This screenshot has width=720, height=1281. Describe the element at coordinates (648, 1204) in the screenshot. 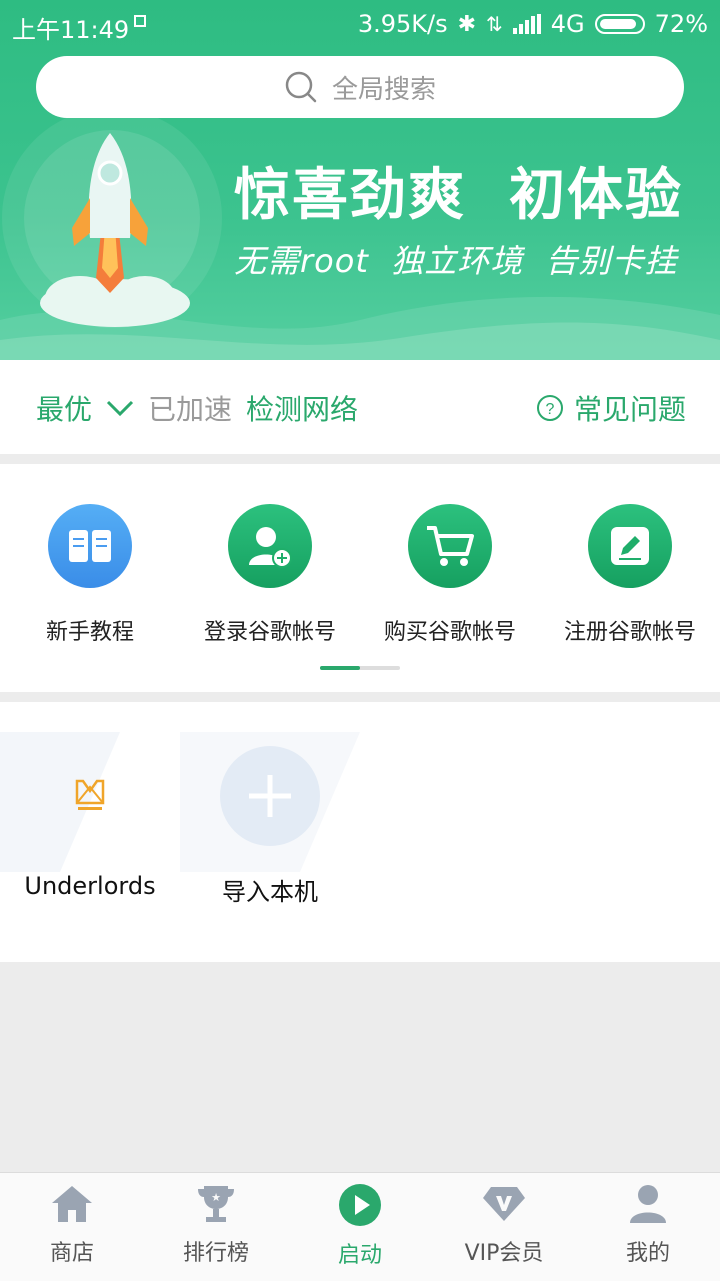

I see `person-icon` at that location.